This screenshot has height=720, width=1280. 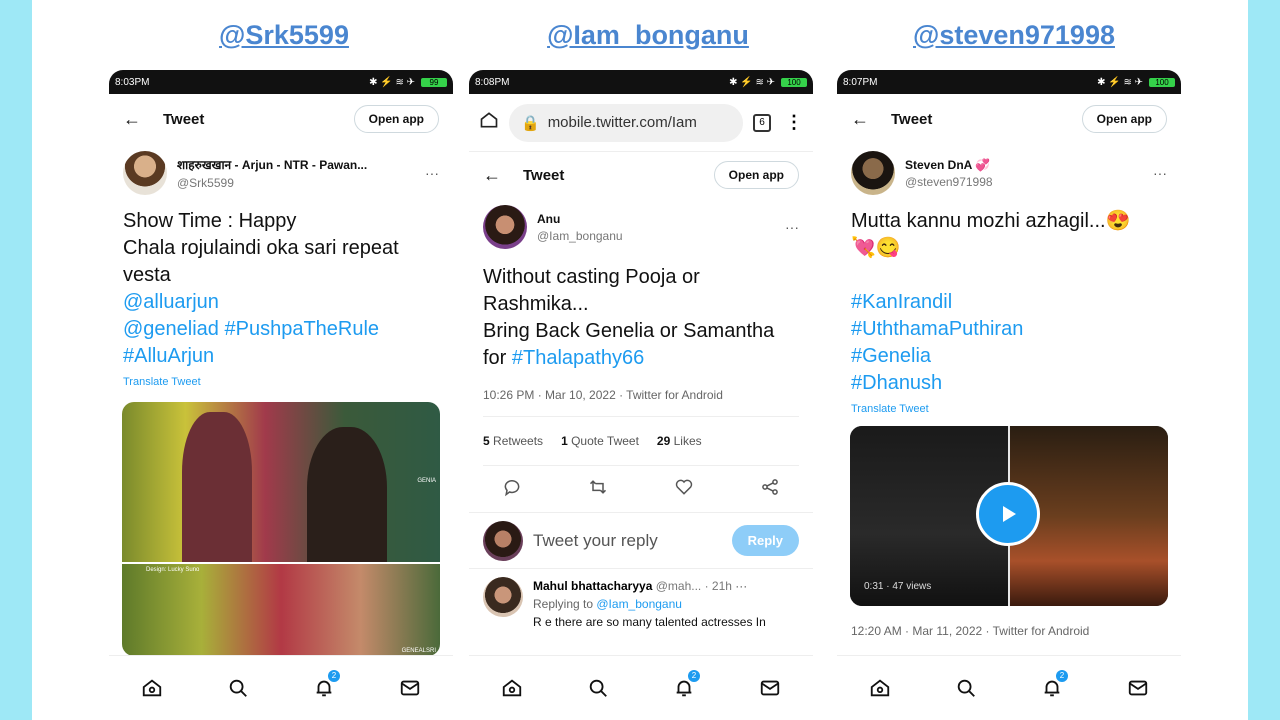 I want to click on status-time: 8:03PM, so click(x=132, y=82).